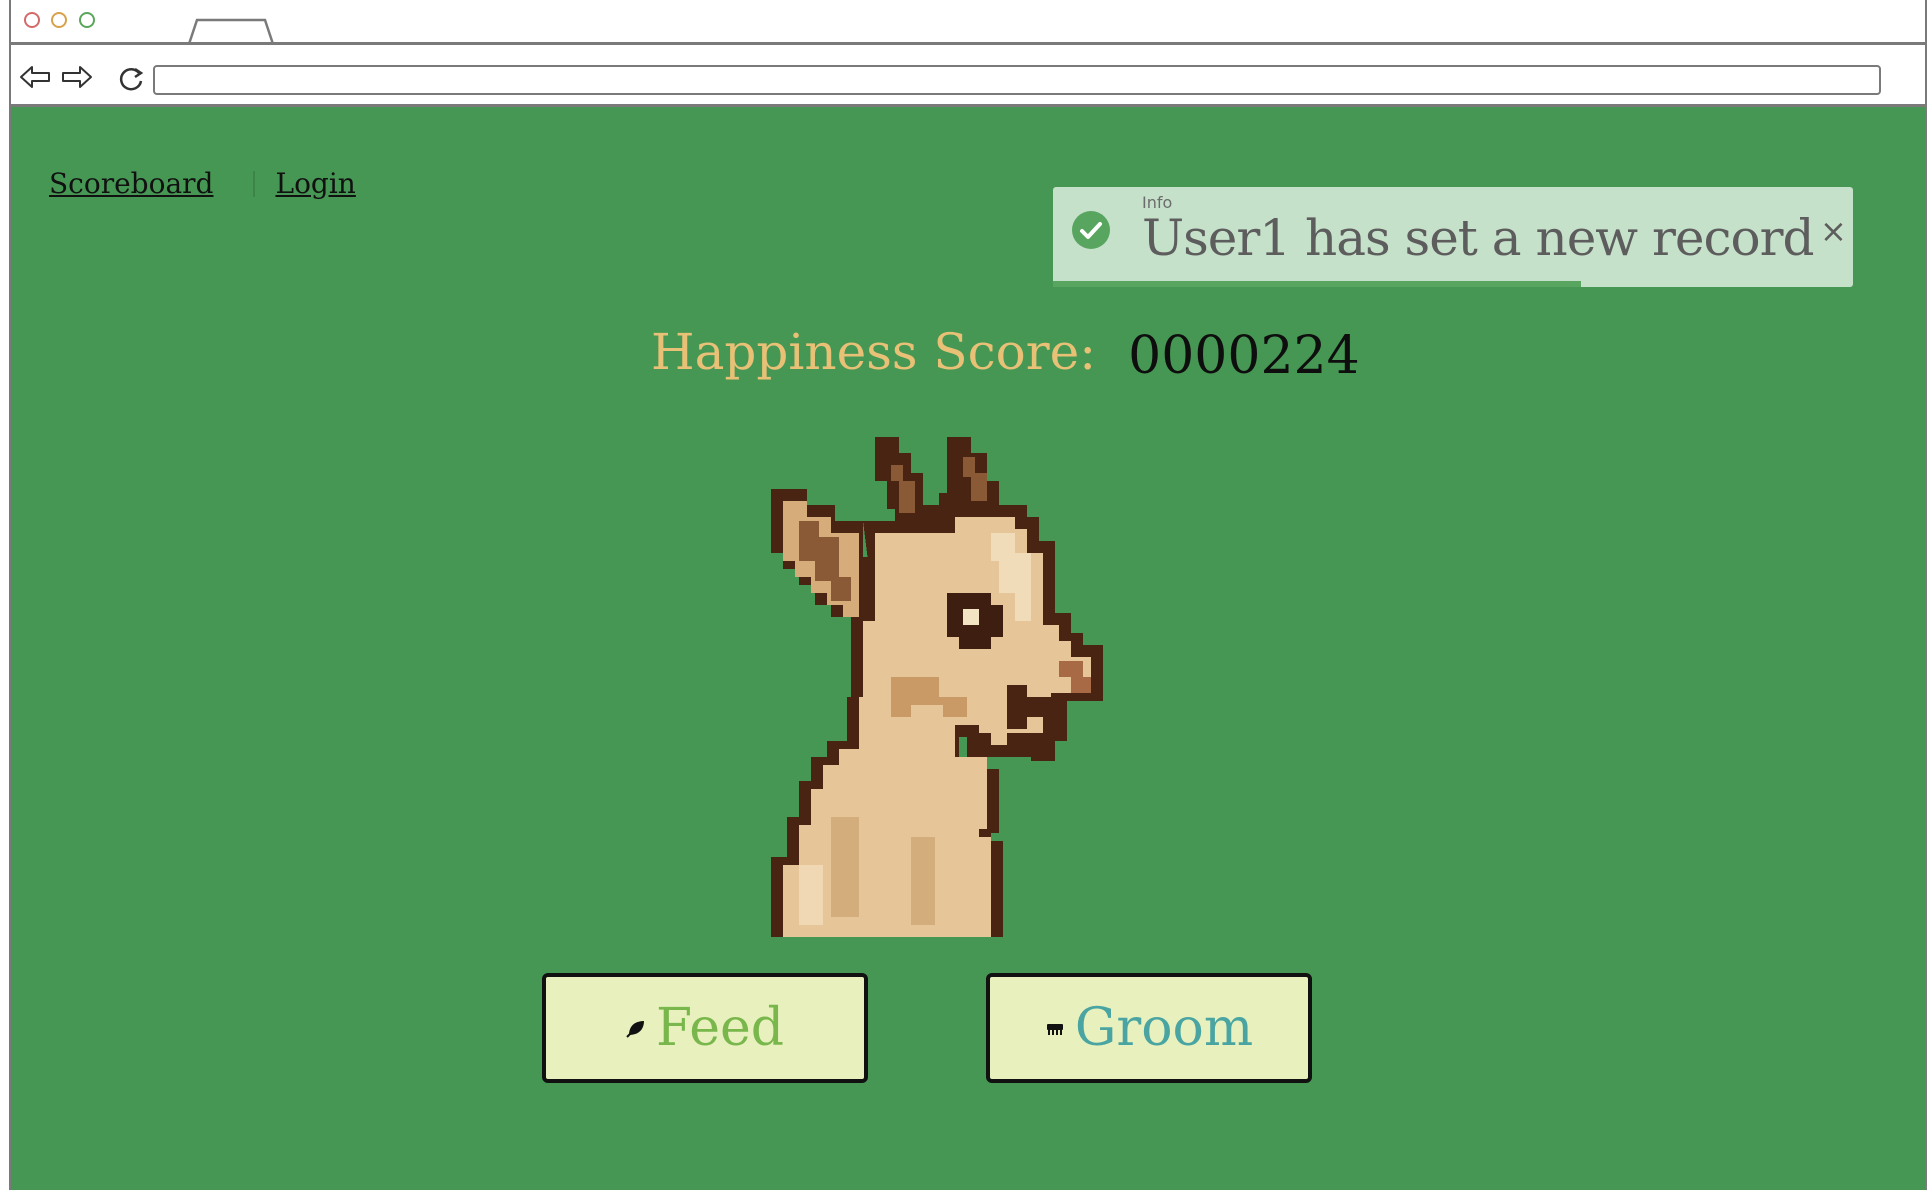  What do you see at coordinates (131, 79) in the screenshot?
I see `reload-icon` at bounding box center [131, 79].